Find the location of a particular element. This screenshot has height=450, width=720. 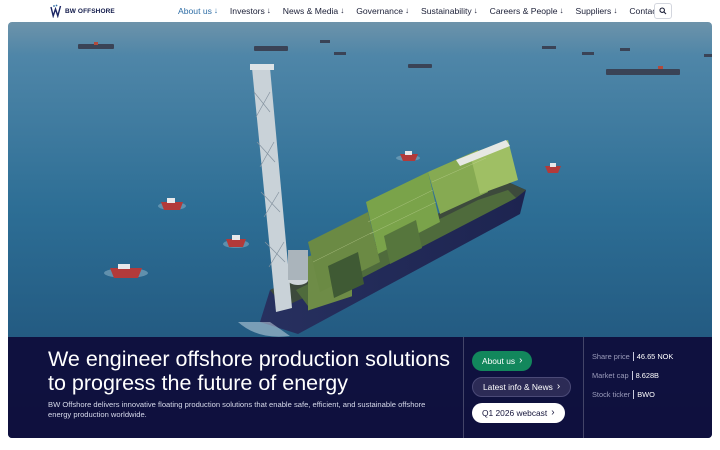

stock-ticker-value: BWO is located at coordinates (646, 394).